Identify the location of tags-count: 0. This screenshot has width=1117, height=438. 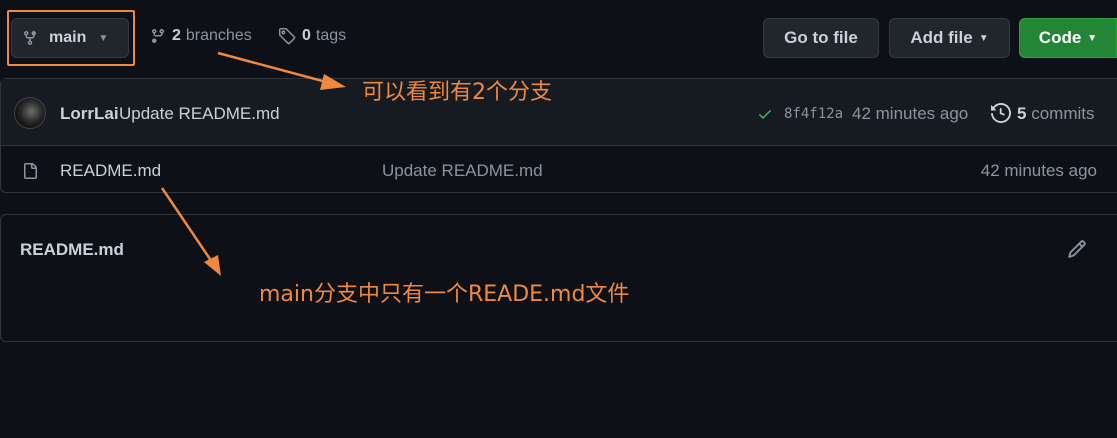
(306, 35).